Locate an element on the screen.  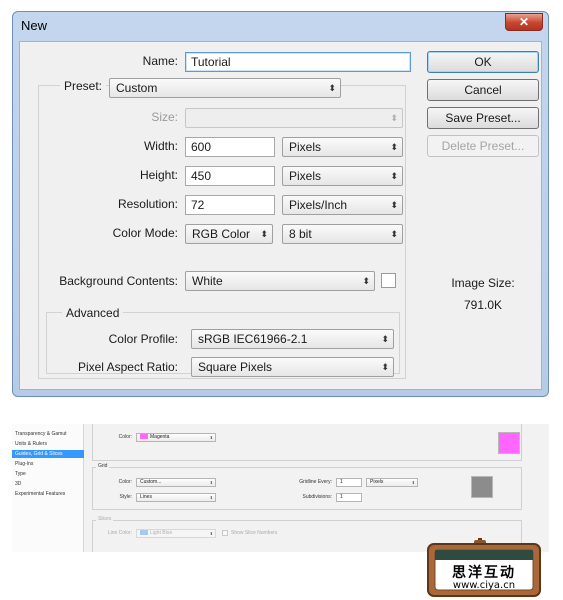
guides-color-select: Magenta ⬍ is located at coordinates (176, 437).